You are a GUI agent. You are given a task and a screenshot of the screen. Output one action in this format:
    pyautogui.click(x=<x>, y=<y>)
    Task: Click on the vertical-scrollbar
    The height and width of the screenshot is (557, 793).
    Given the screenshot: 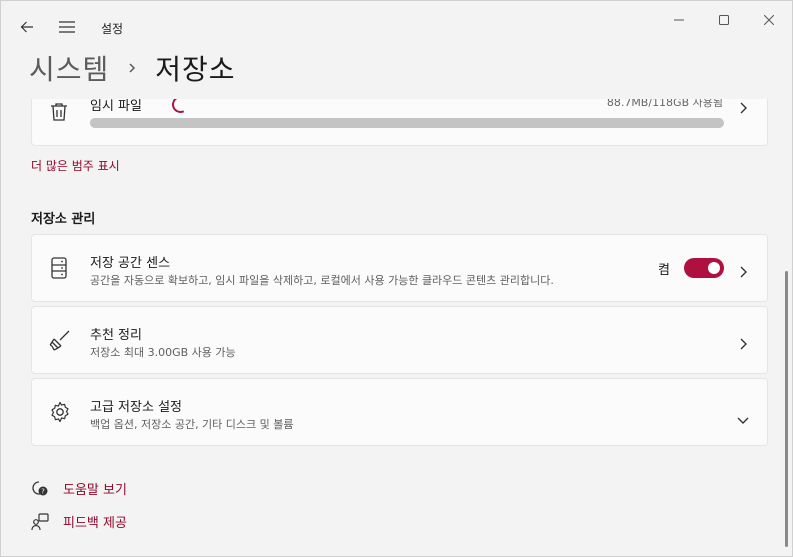 What is the action you would take?
    pyautogui.click(x=786, y=409)
    